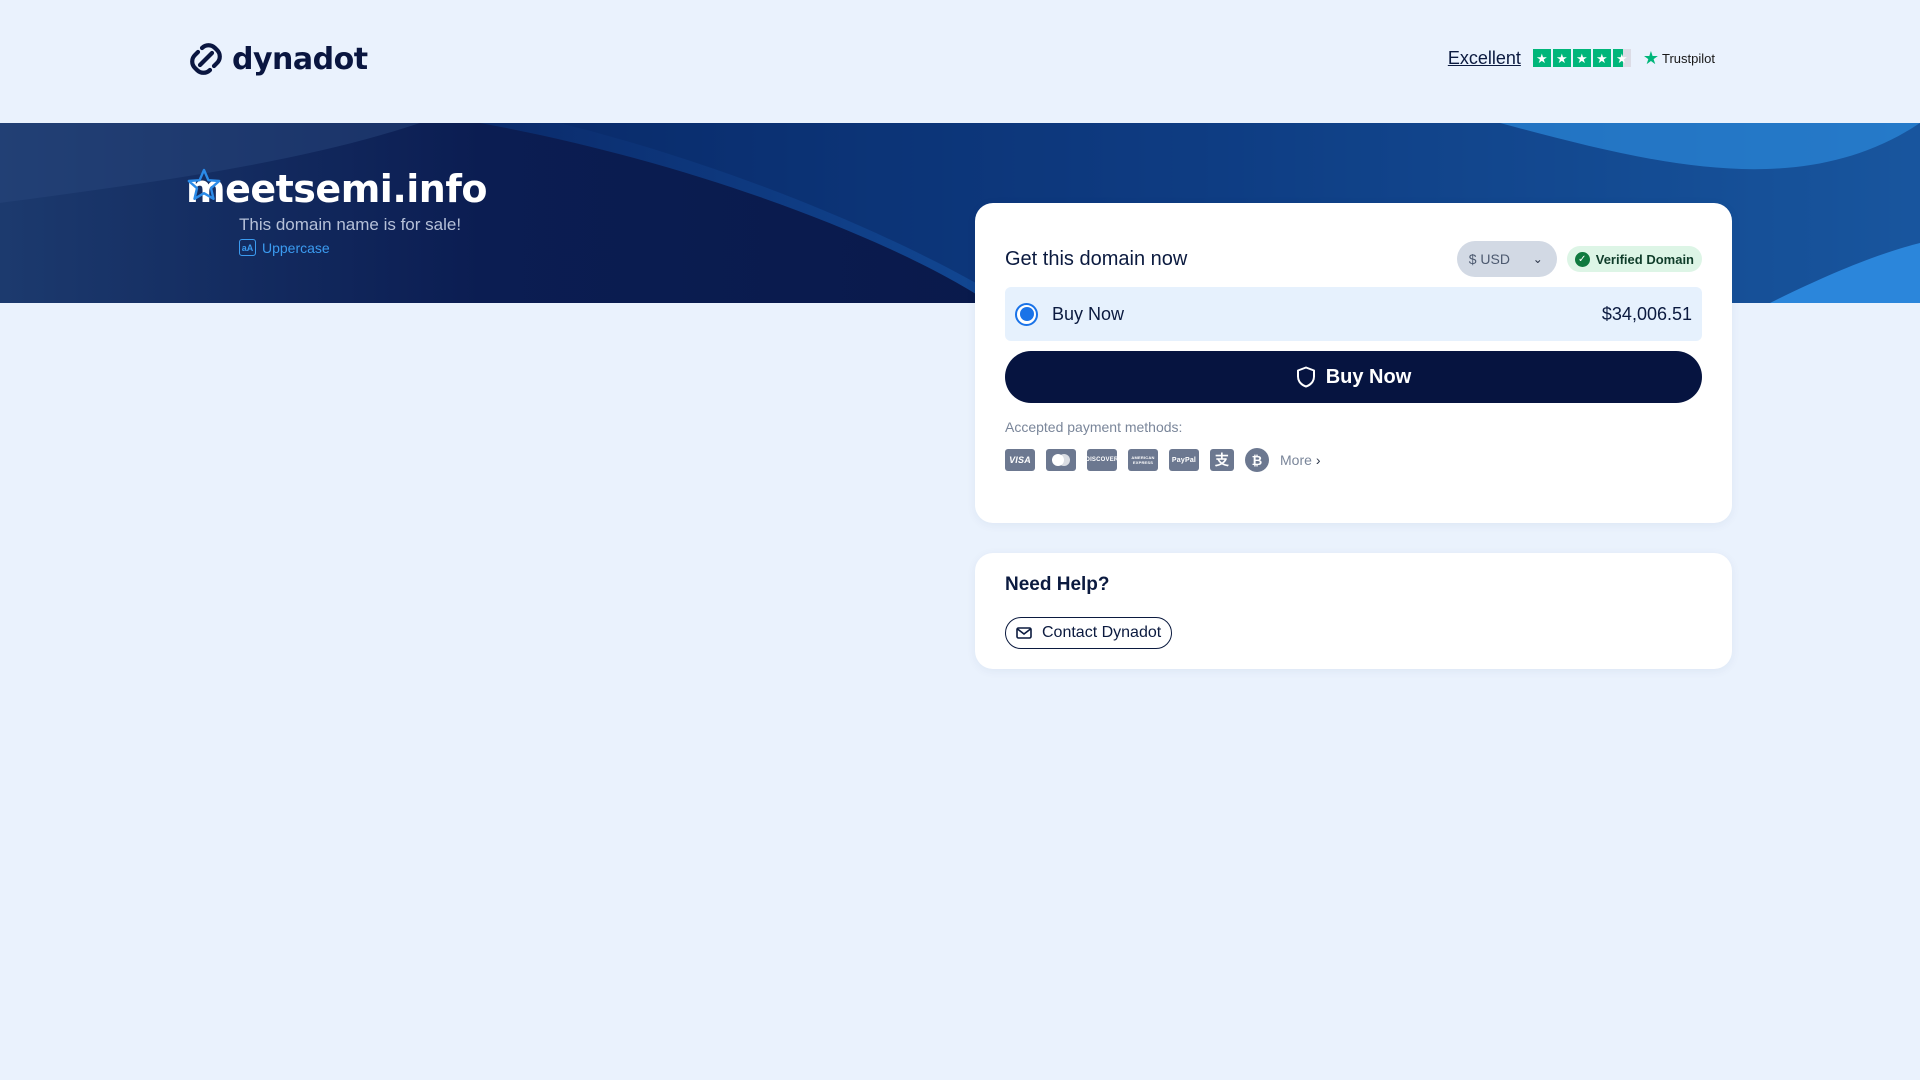 This screenshot has width=1920, height=1080. I want to click on currency-select: $ USD ⌄, so click(1506, 259).